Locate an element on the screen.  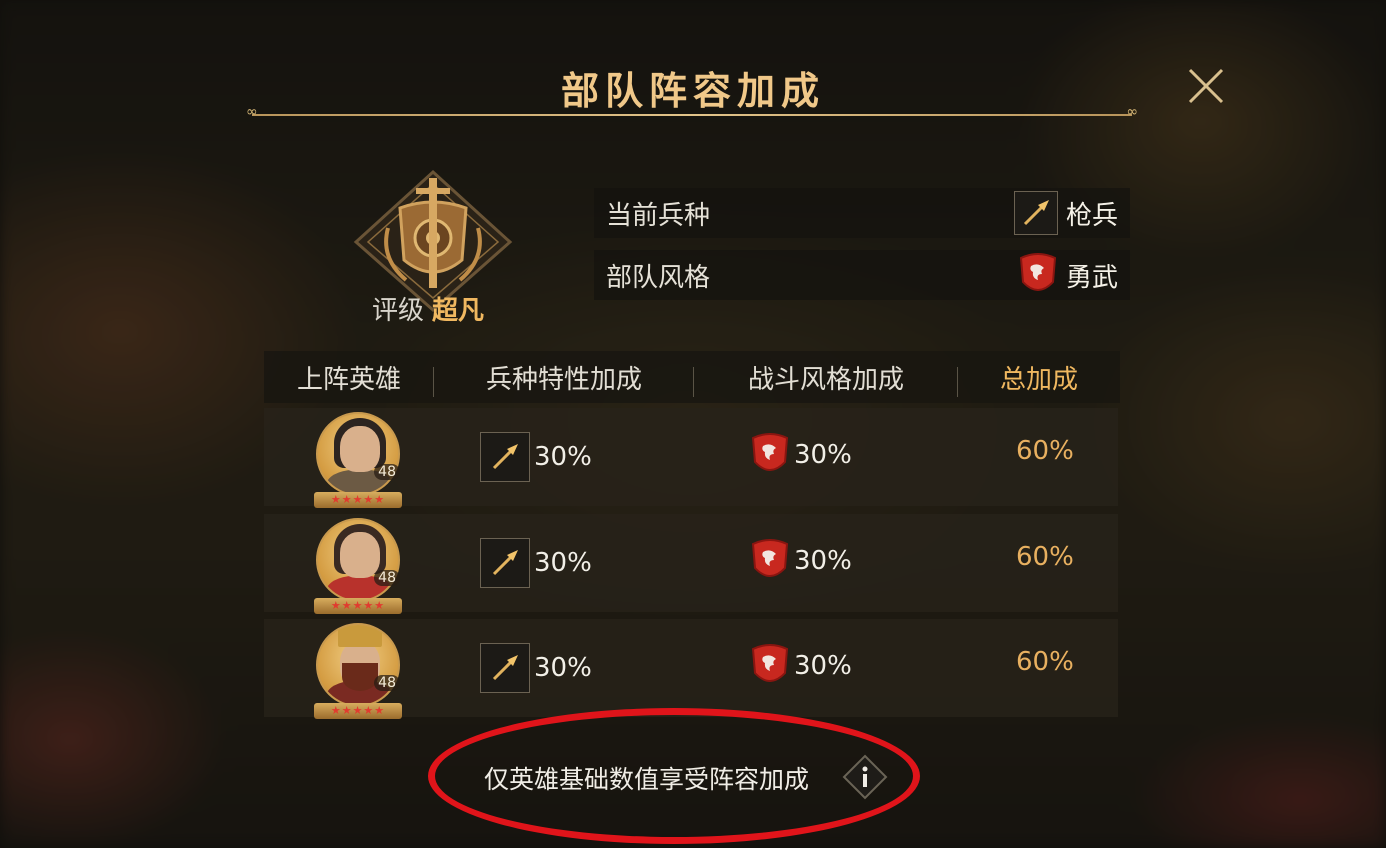
current-troop-type-row: 当前兵种 枪兵 is located at coordinates (862, 213).